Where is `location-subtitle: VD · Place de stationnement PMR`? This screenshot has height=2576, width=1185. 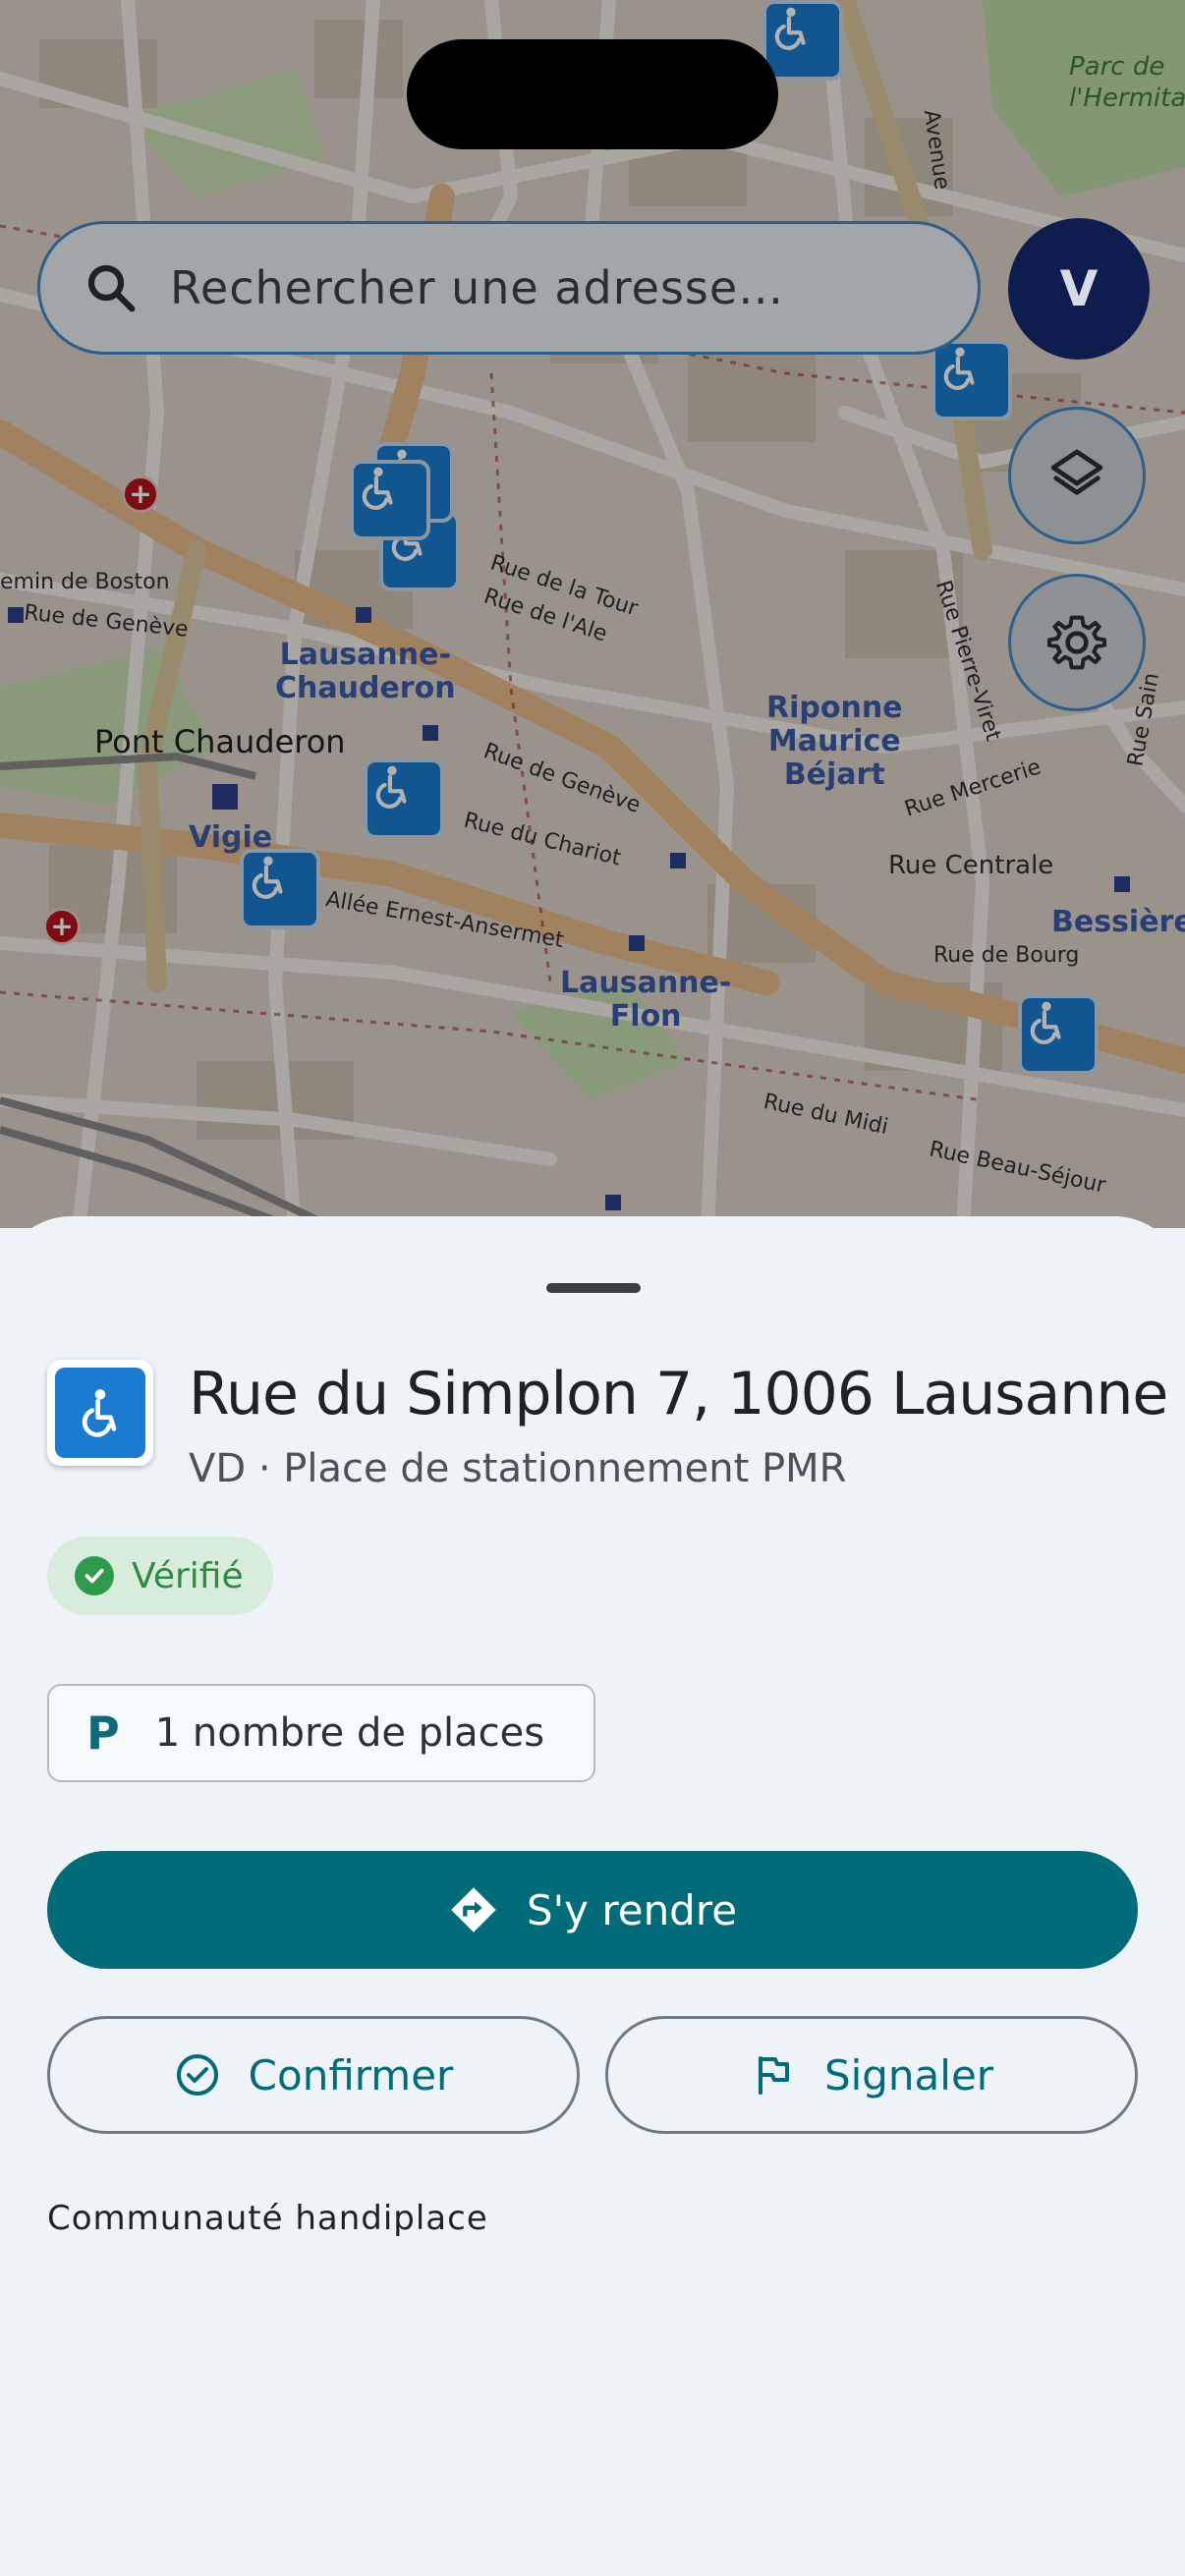 location-subtitle: VD · Place de stationnement PMR is located at coordinates (518, 1468).